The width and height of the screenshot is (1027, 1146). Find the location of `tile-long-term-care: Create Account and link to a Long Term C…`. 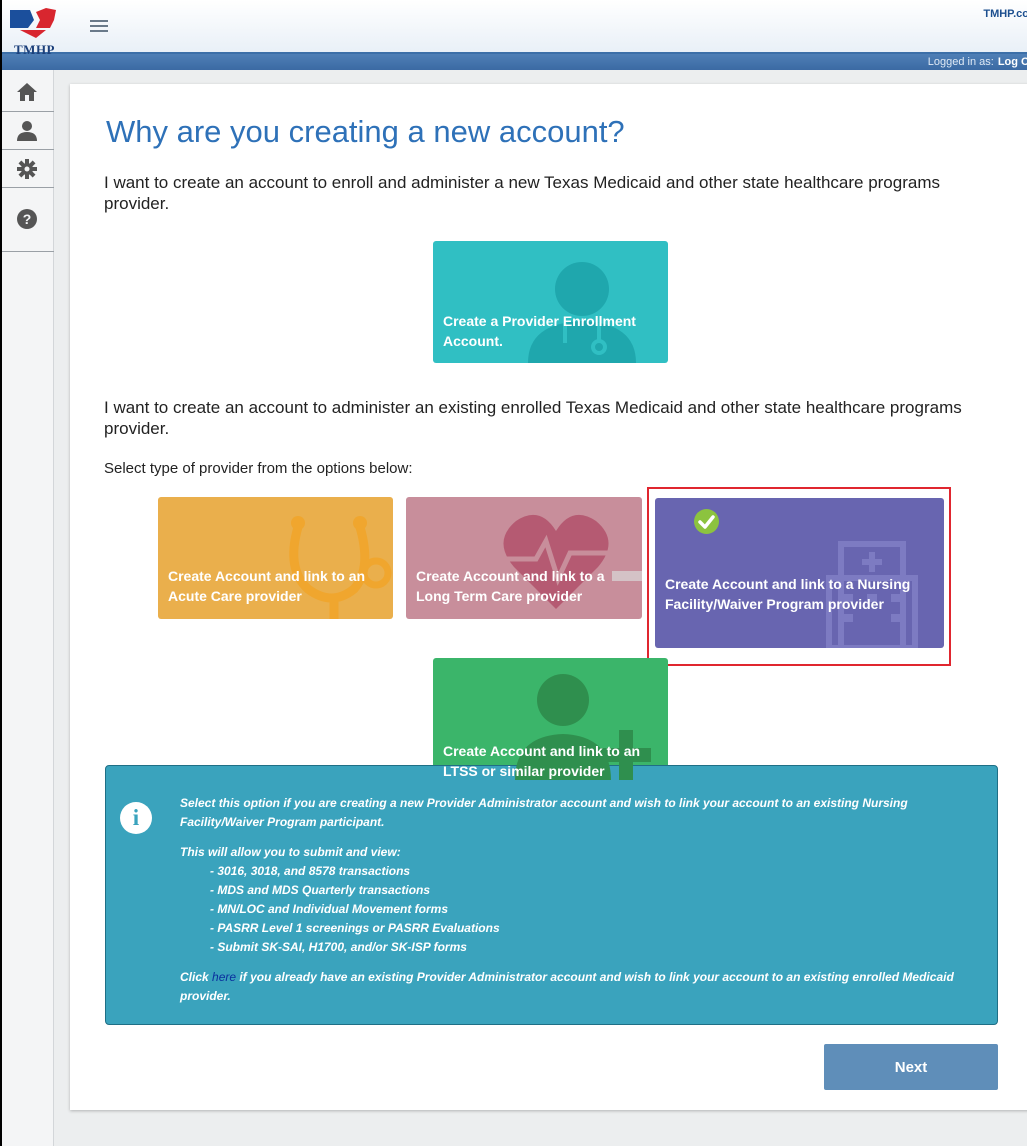

tile-long-term-care: Create Account and link to a Long Term C… is located at coordinates (524, 558).